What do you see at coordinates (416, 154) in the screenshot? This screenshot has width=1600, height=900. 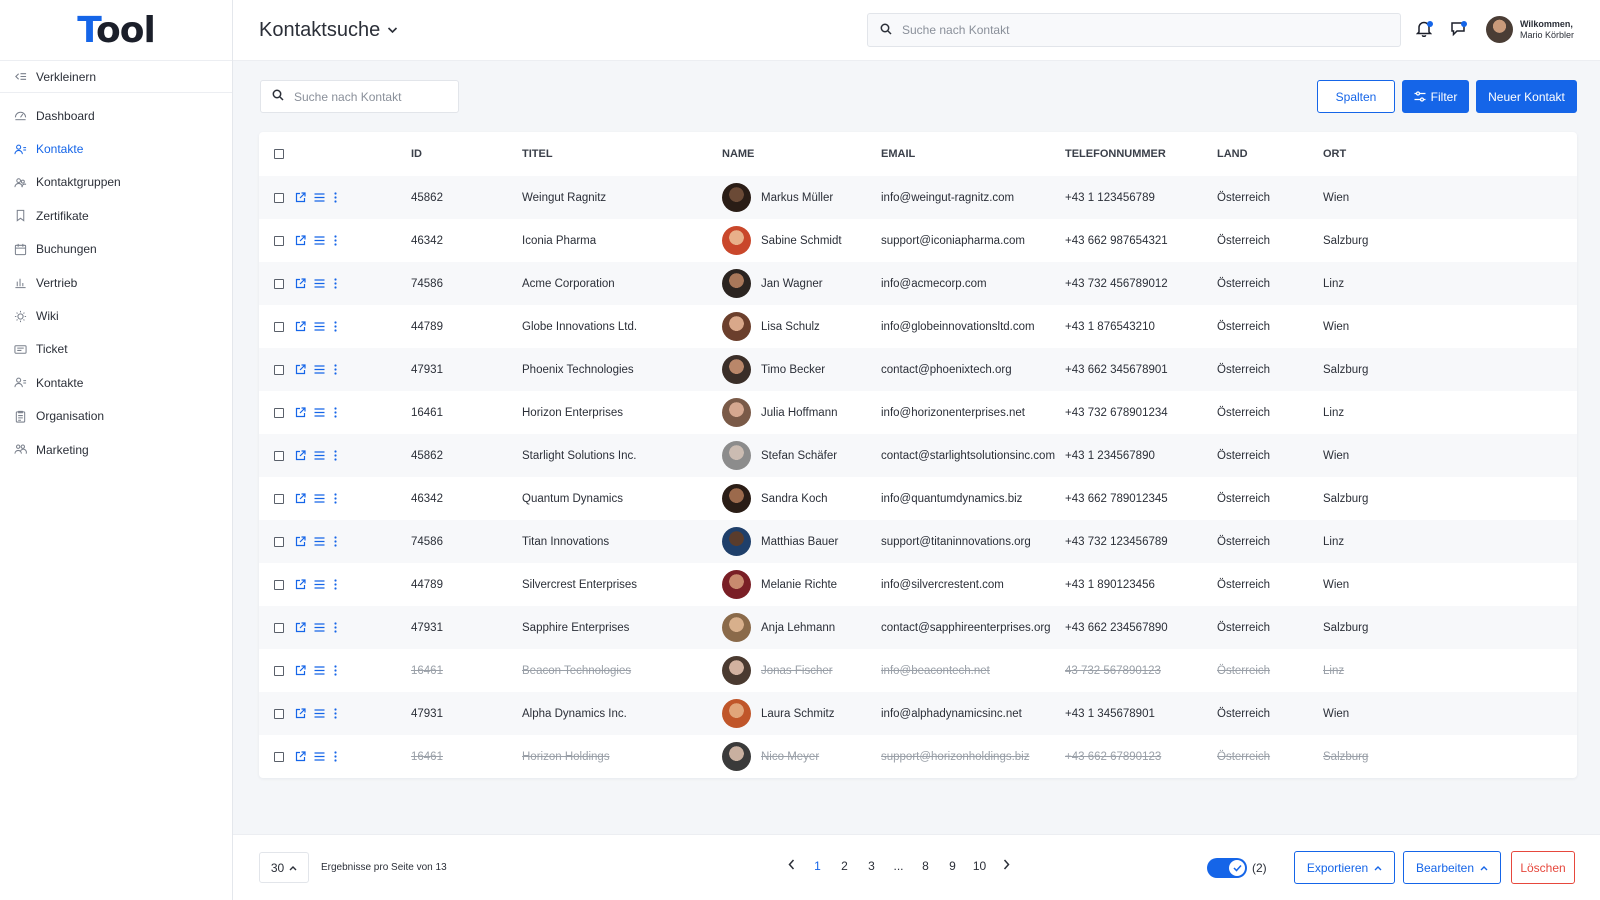 I see `column-header-id: ID` at bounding box center [416, 154].